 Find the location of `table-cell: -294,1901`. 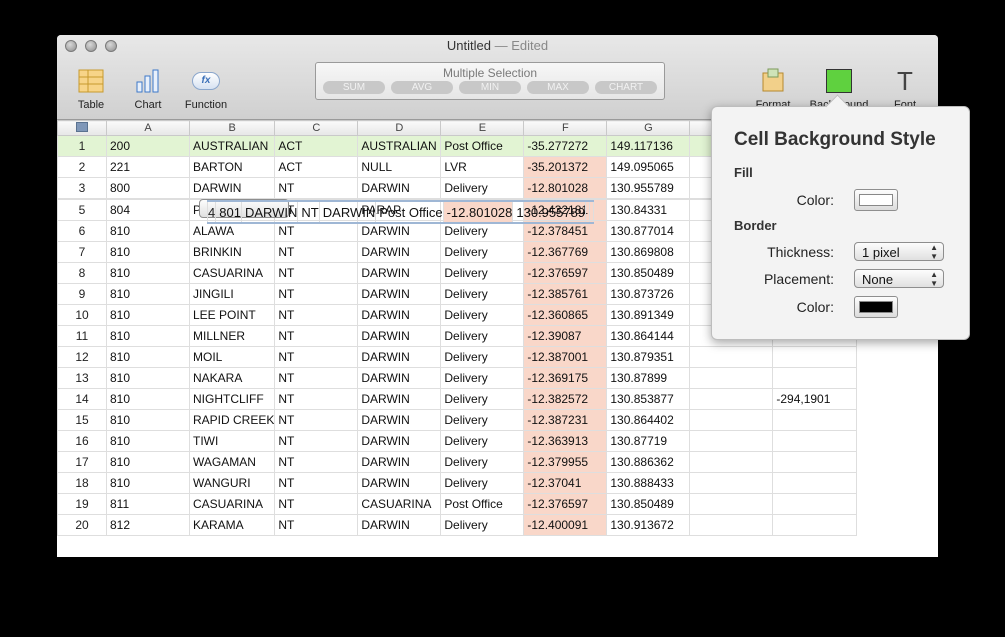

table-cell: -294,1901 is located at coordinates (815, 399).